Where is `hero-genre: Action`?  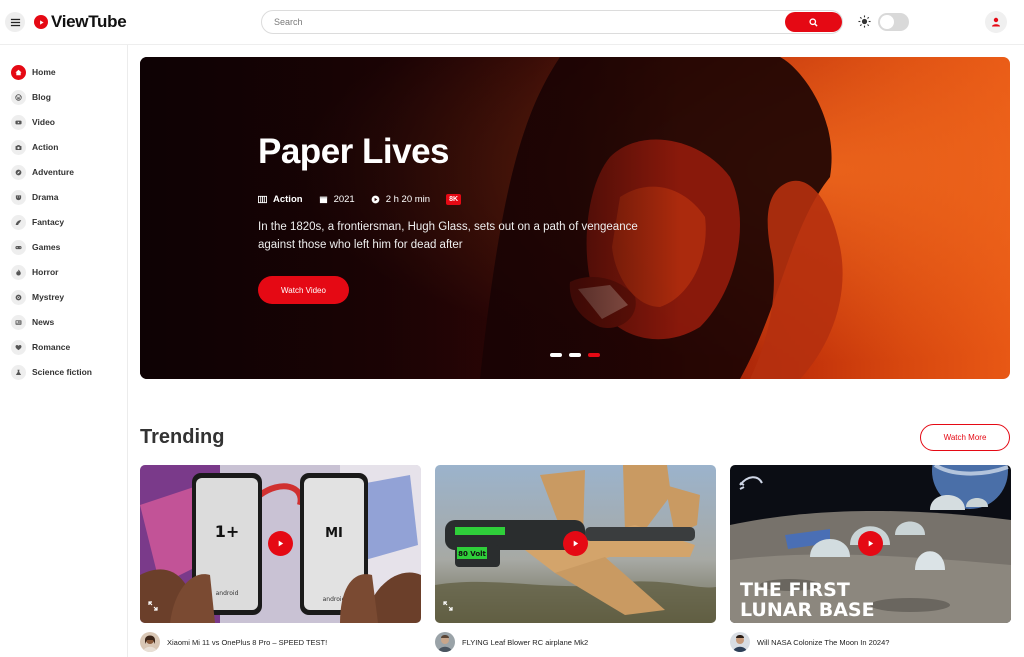
hero-genre: Action is located at coordinates (288, 199).